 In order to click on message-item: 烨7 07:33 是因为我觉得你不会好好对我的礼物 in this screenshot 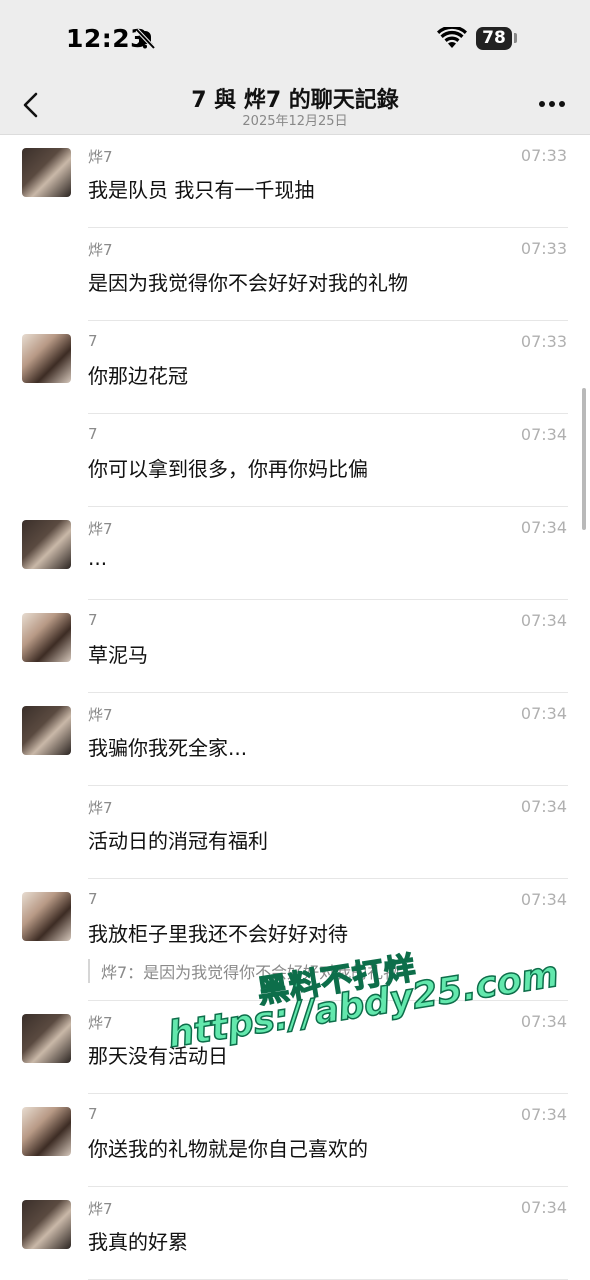, I will do `click(295, 274)`.